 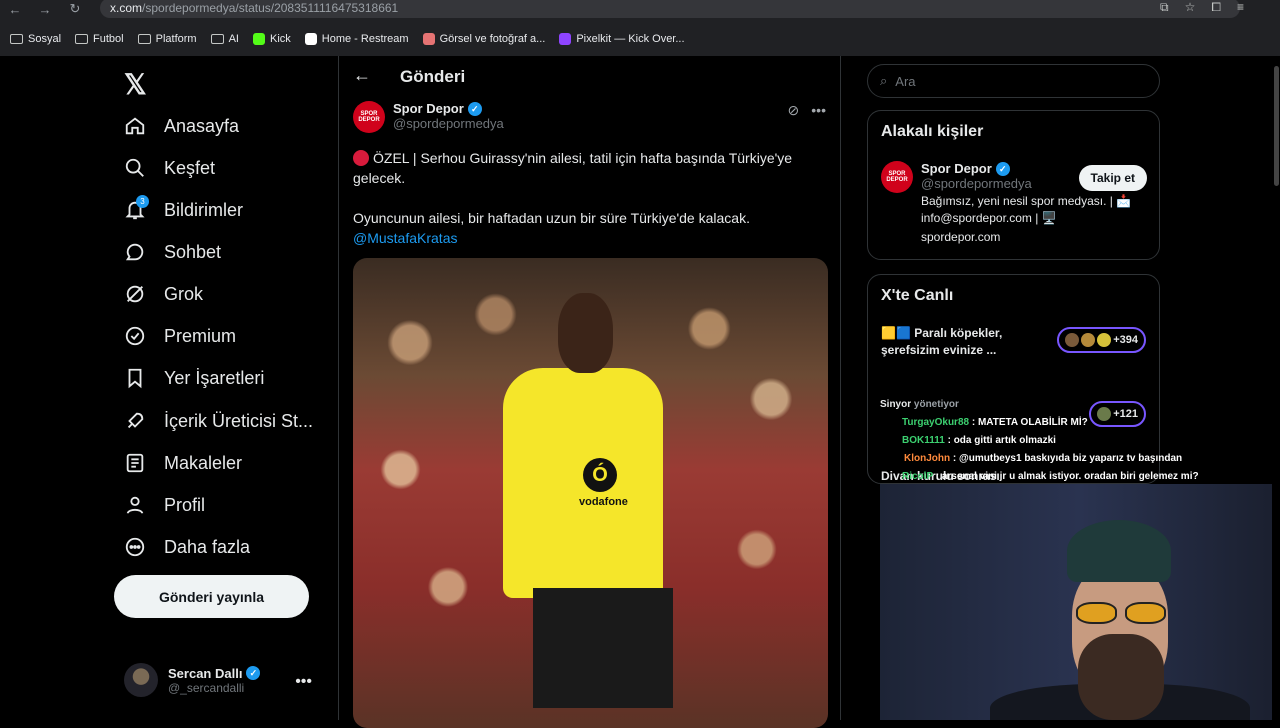 What do you see at coordinates (448, 123) in the screenshot?
I see `author-handle: @spordepormedya` at bounding box center [448, 123].